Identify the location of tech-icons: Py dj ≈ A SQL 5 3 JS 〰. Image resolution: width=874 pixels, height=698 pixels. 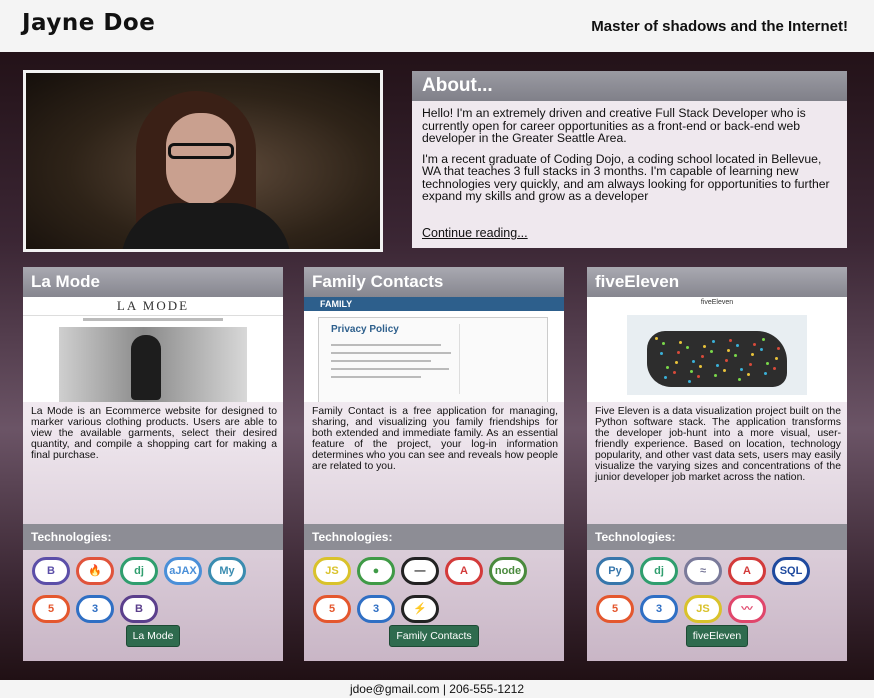
(718, 595).